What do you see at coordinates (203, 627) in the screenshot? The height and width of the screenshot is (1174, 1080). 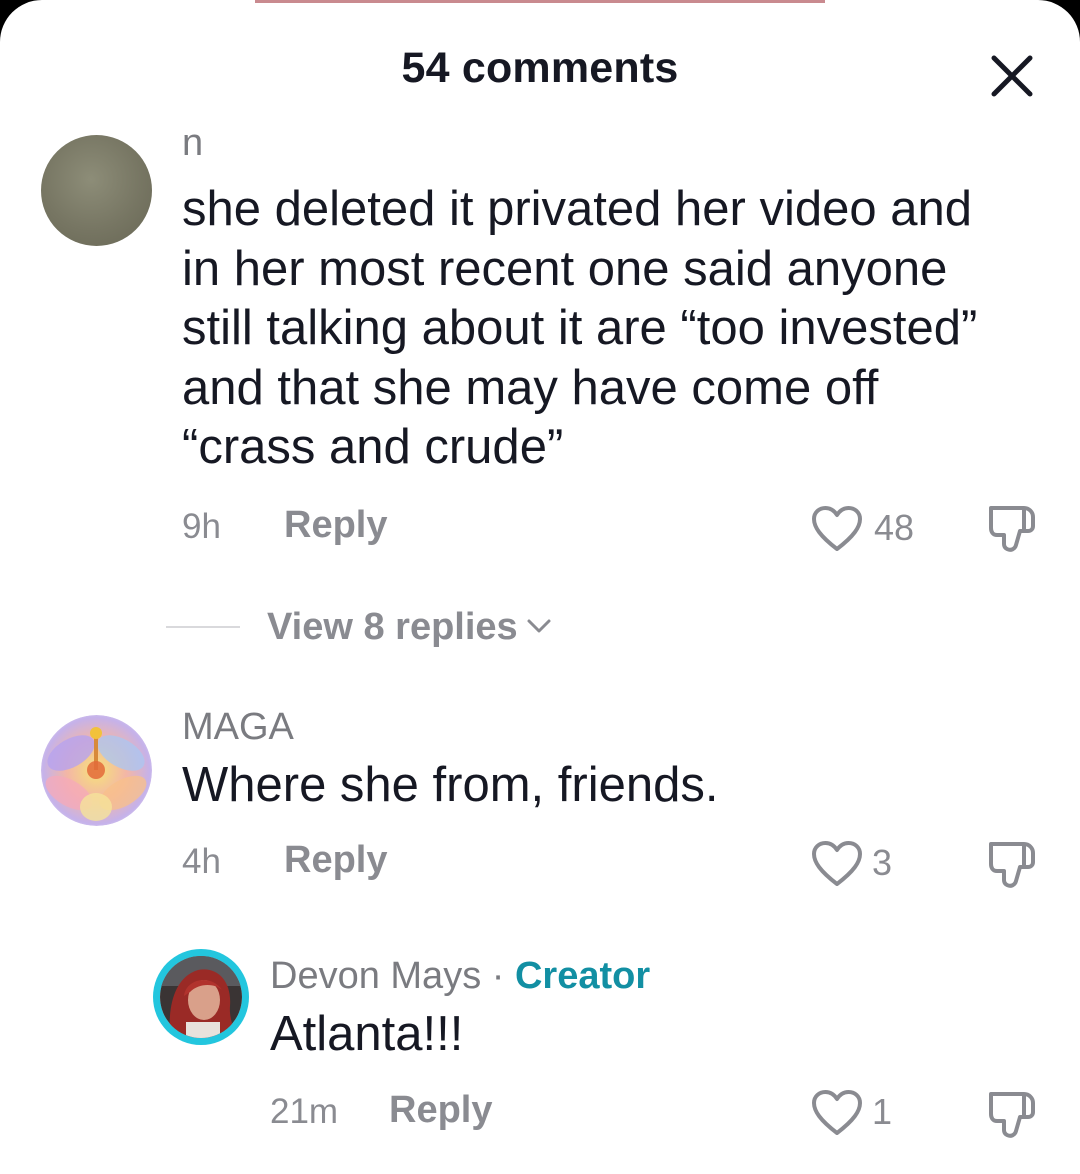 I see `replies-divider` at bounding box center [203, 627].